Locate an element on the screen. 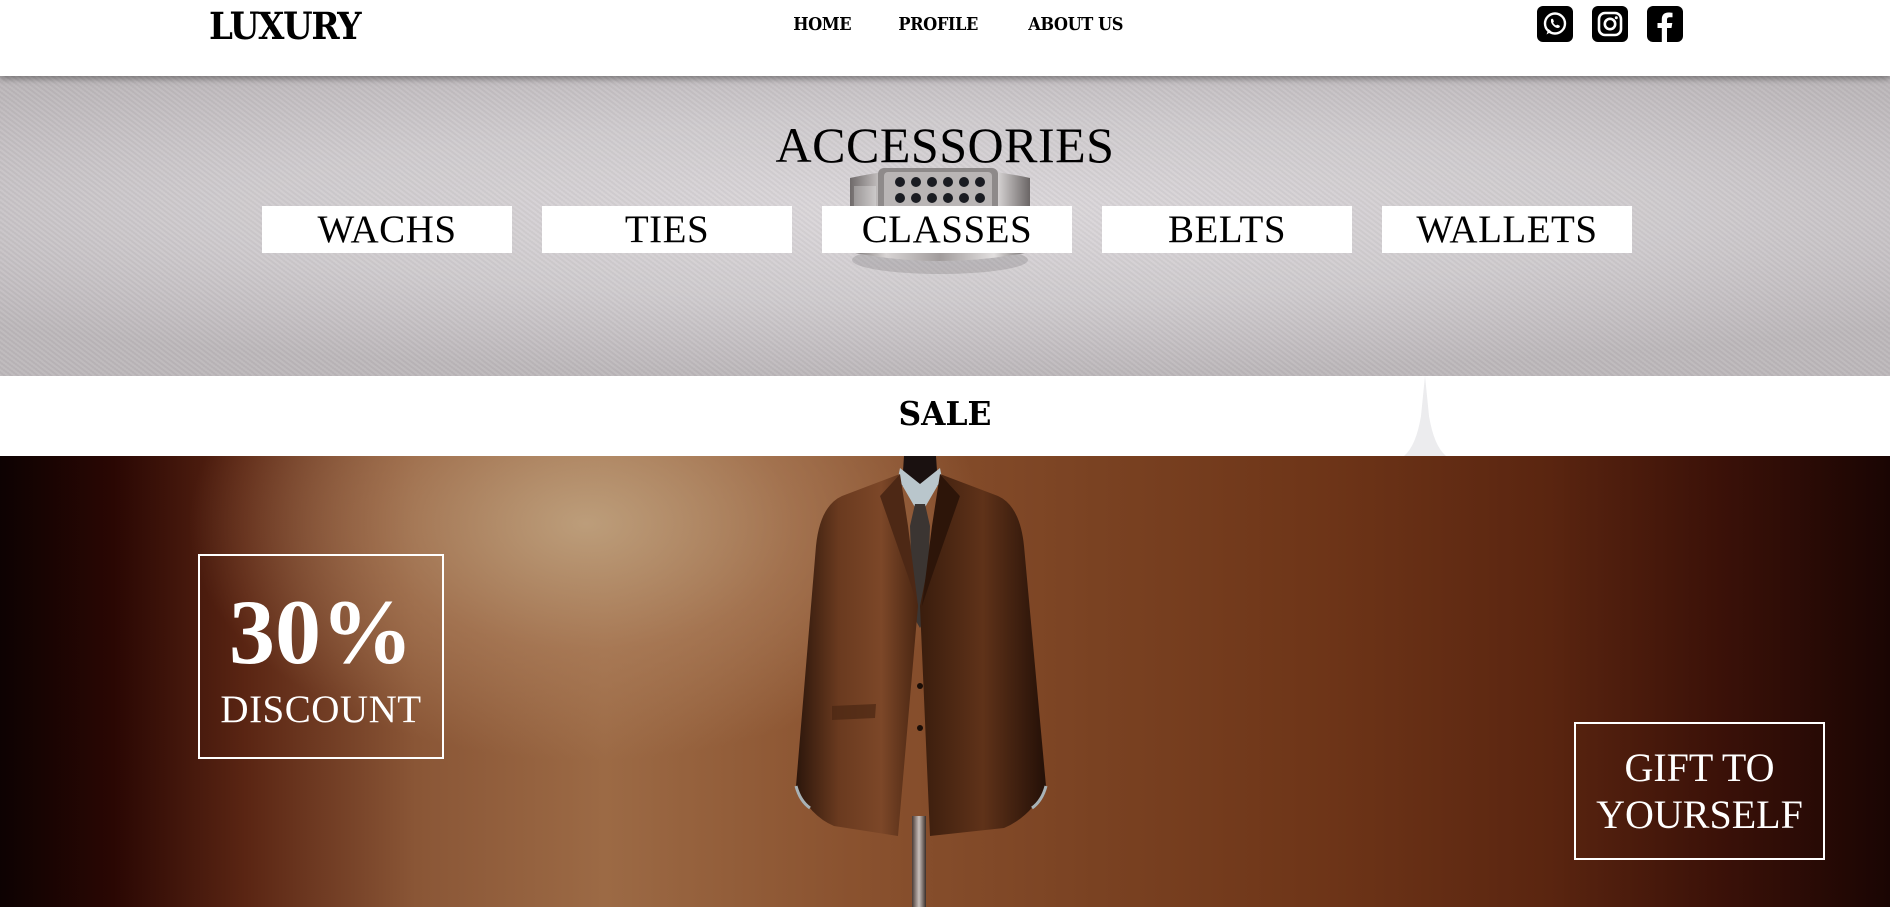  logo: LUXURY is located at coordinates (285, 26).